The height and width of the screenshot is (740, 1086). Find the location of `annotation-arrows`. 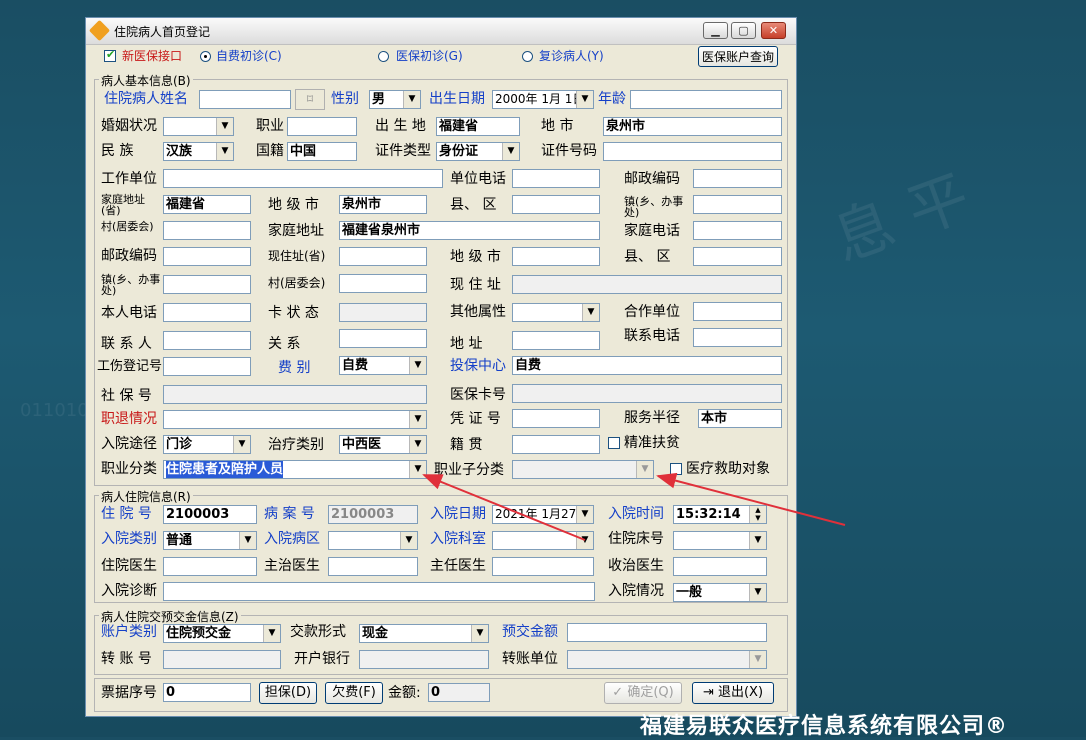

annotation-arrows is located at coordinates (634, 506).